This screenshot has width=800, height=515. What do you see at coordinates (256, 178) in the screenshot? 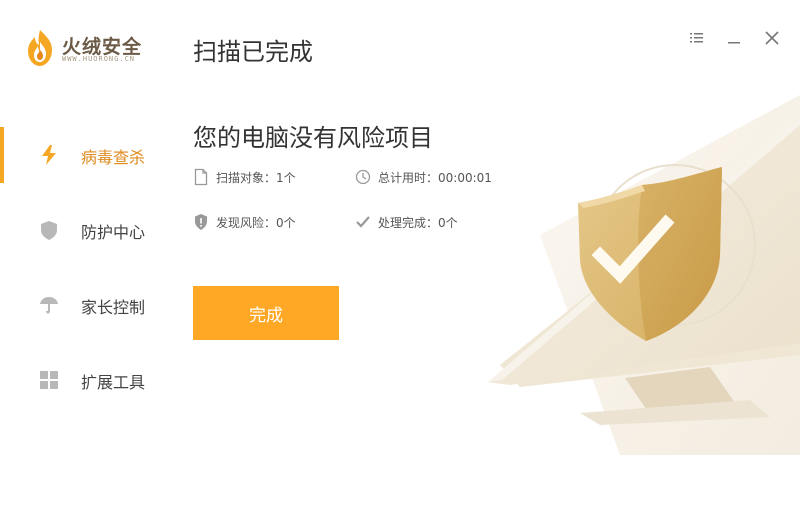
I see `stat-scanned-label: 扫描对象：1个` at bounding box center [256, 178].